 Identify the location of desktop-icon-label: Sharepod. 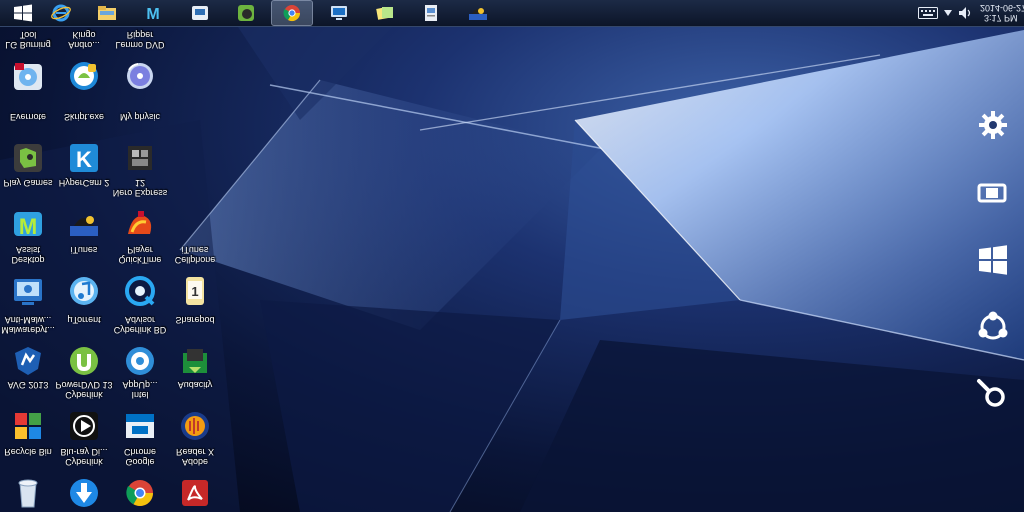
(195, 320).